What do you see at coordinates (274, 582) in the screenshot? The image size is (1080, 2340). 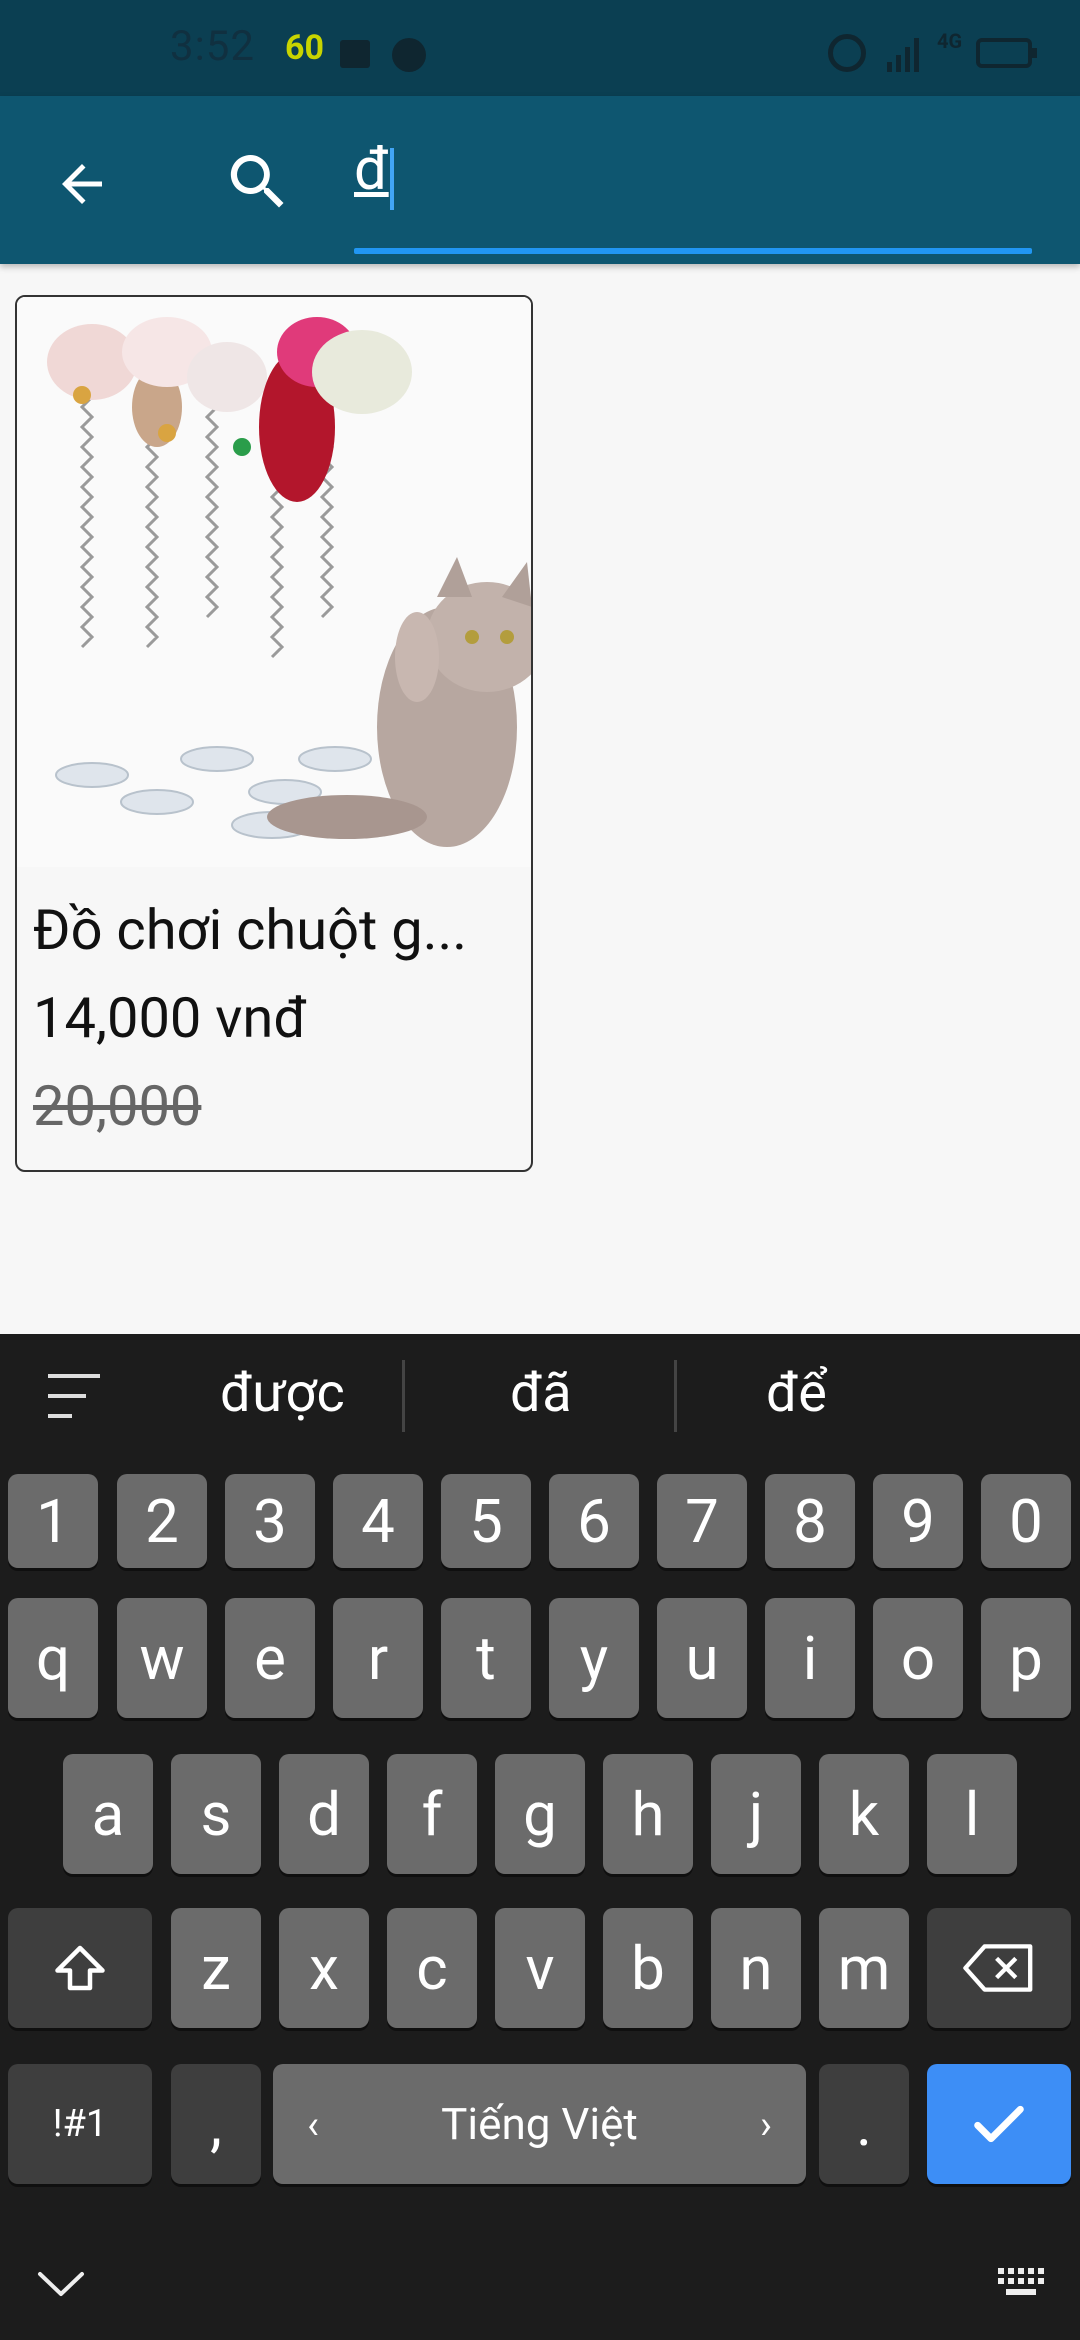 I see `product-image` at bounding box center [274, 582].